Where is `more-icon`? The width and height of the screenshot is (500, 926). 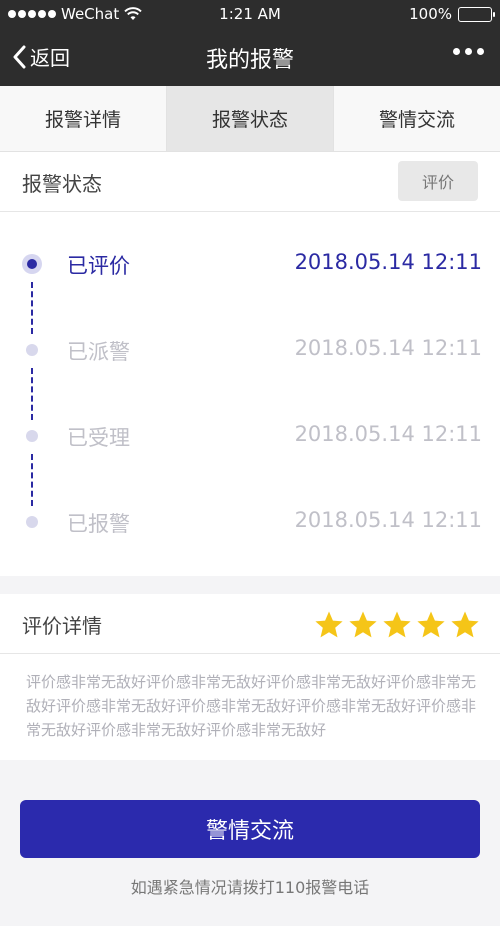 more-icon is located at coordinates (468, 51).